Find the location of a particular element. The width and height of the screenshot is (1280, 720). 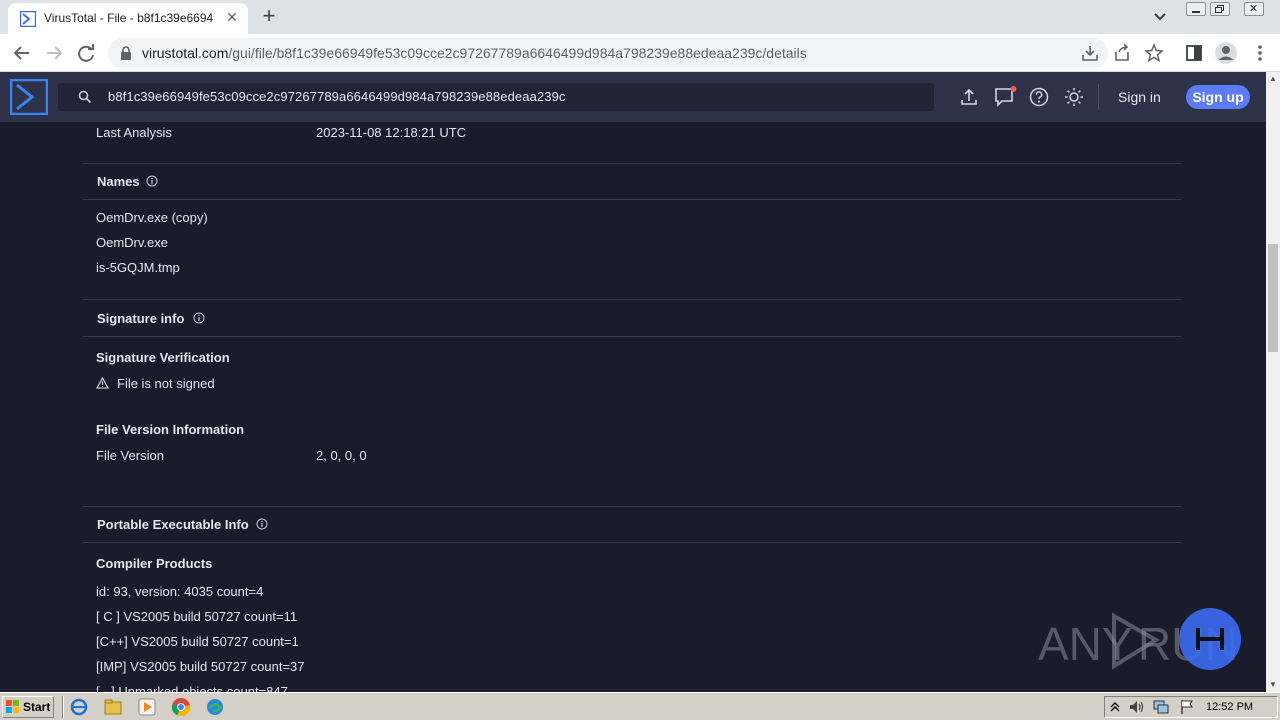

page-scrollbar is located at coordinates (1273, 382).